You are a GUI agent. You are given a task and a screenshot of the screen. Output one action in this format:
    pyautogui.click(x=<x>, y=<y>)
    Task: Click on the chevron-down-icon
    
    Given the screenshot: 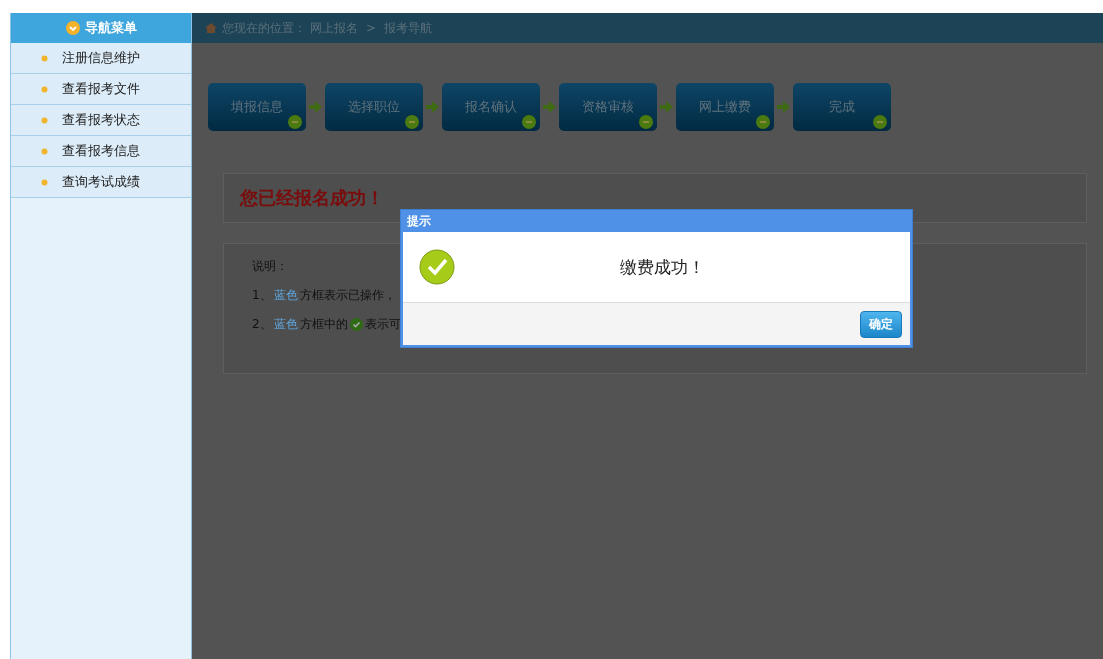 What is the action you would take?
    pyautogui.click(x=72, y=28)
    